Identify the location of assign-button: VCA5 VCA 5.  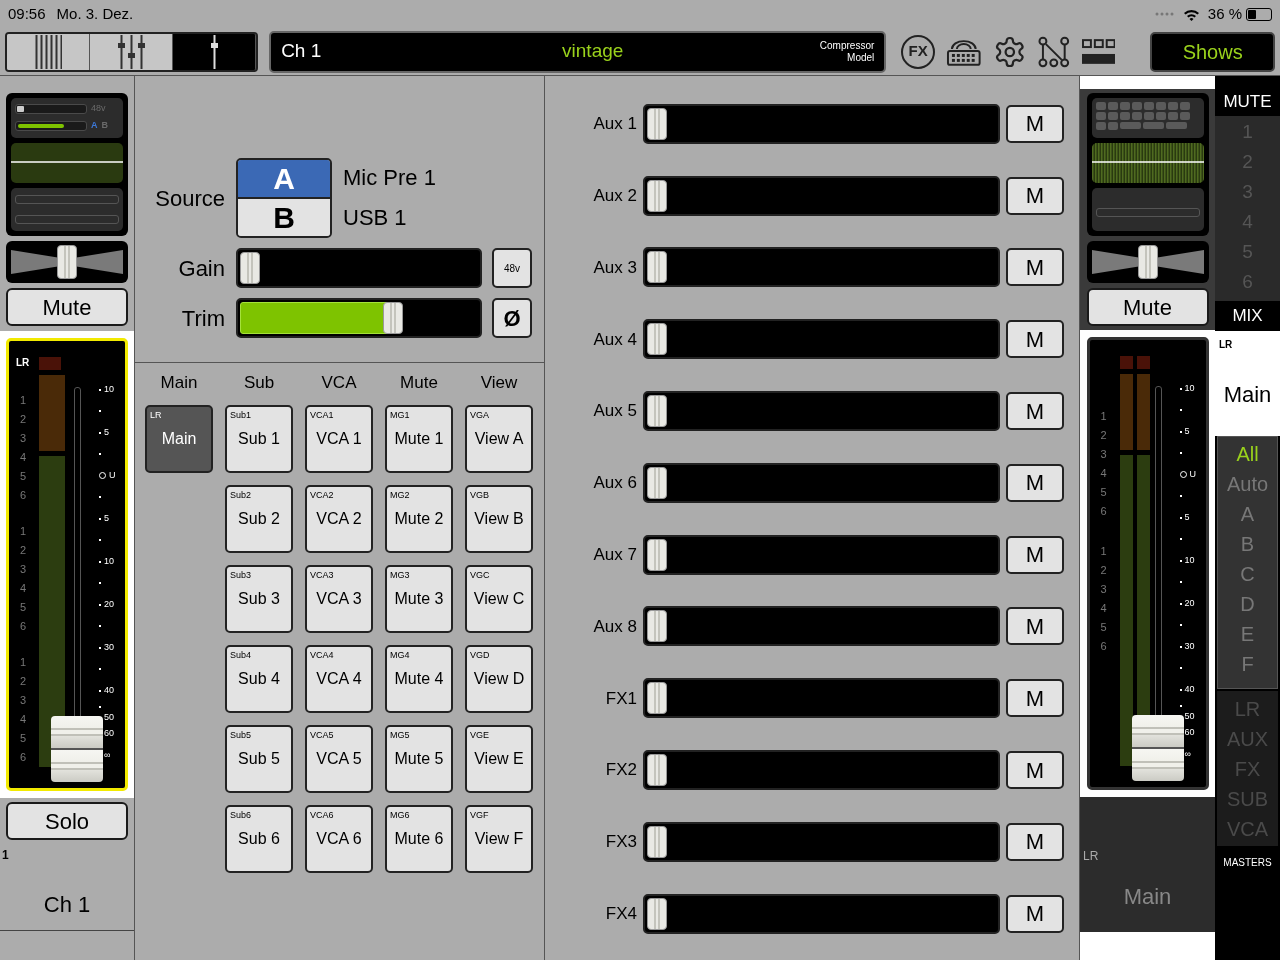
(339, 759).